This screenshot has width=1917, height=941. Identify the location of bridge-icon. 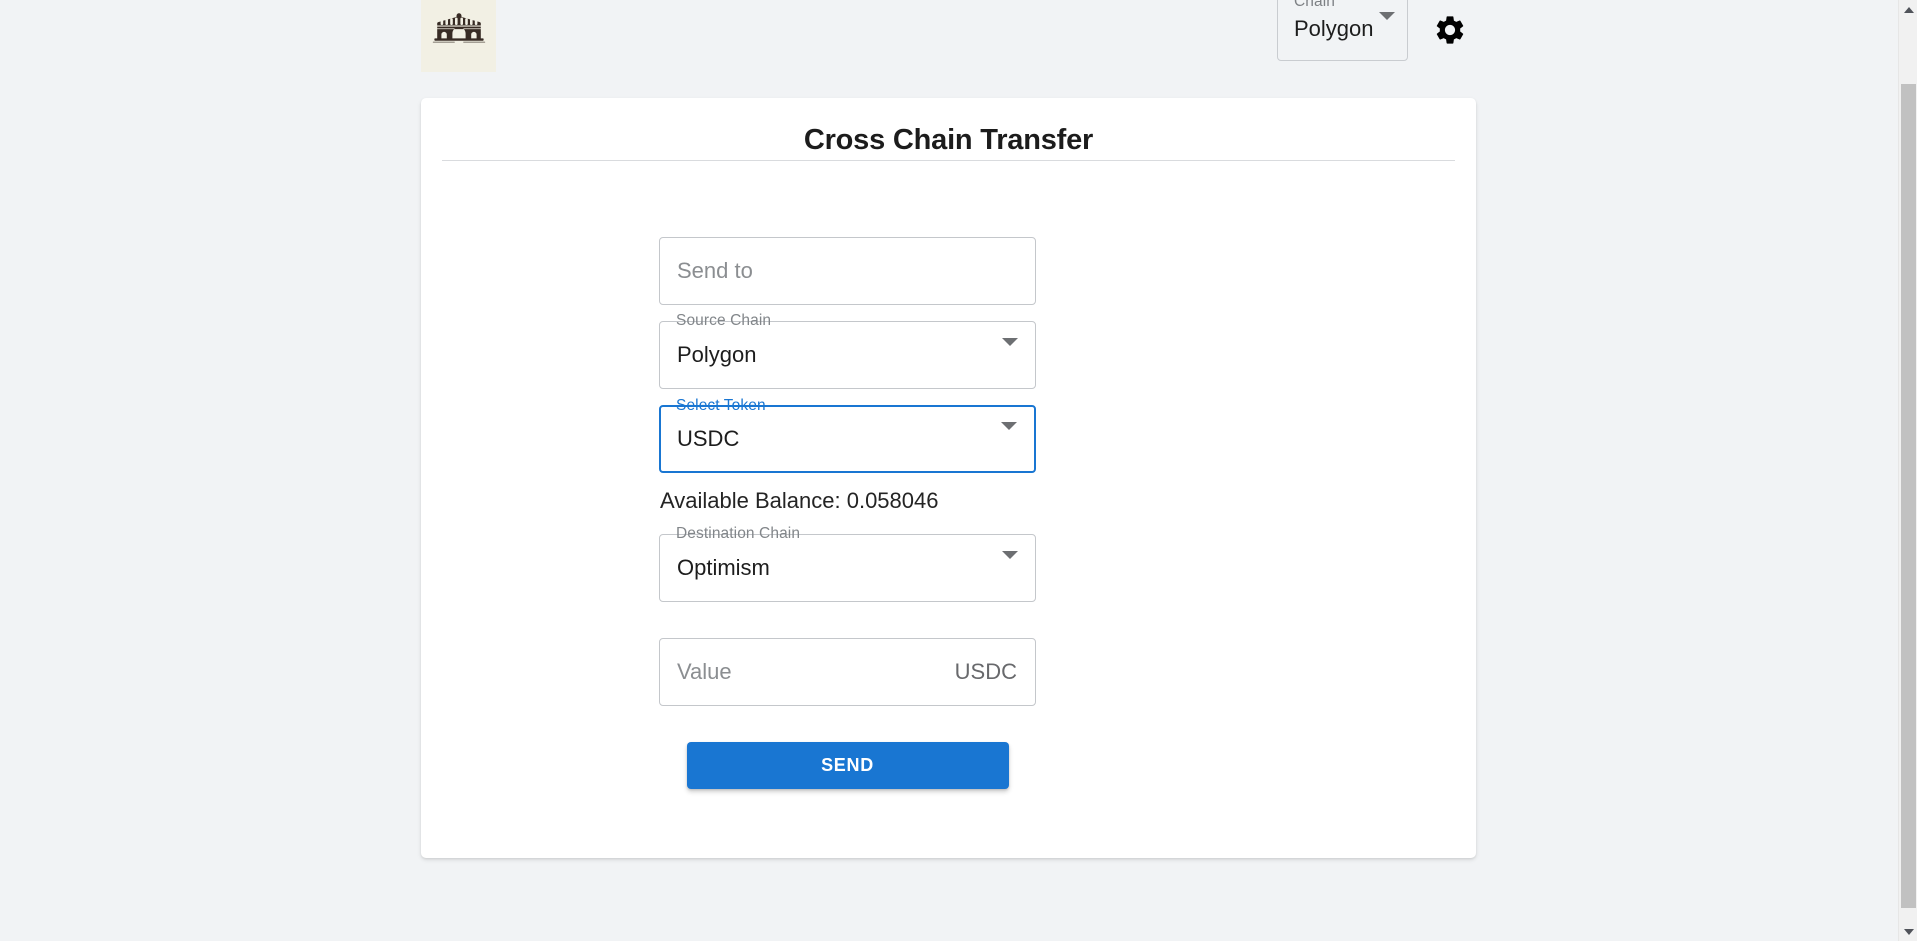
(459, 29).